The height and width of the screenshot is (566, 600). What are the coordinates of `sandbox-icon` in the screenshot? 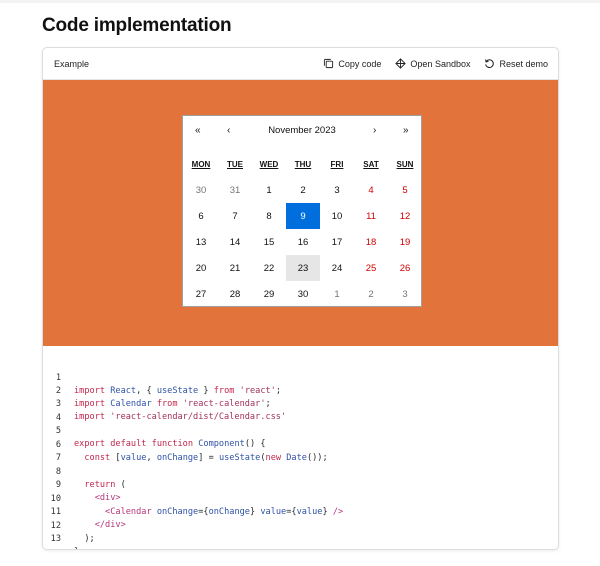 It's located at (401, 63).